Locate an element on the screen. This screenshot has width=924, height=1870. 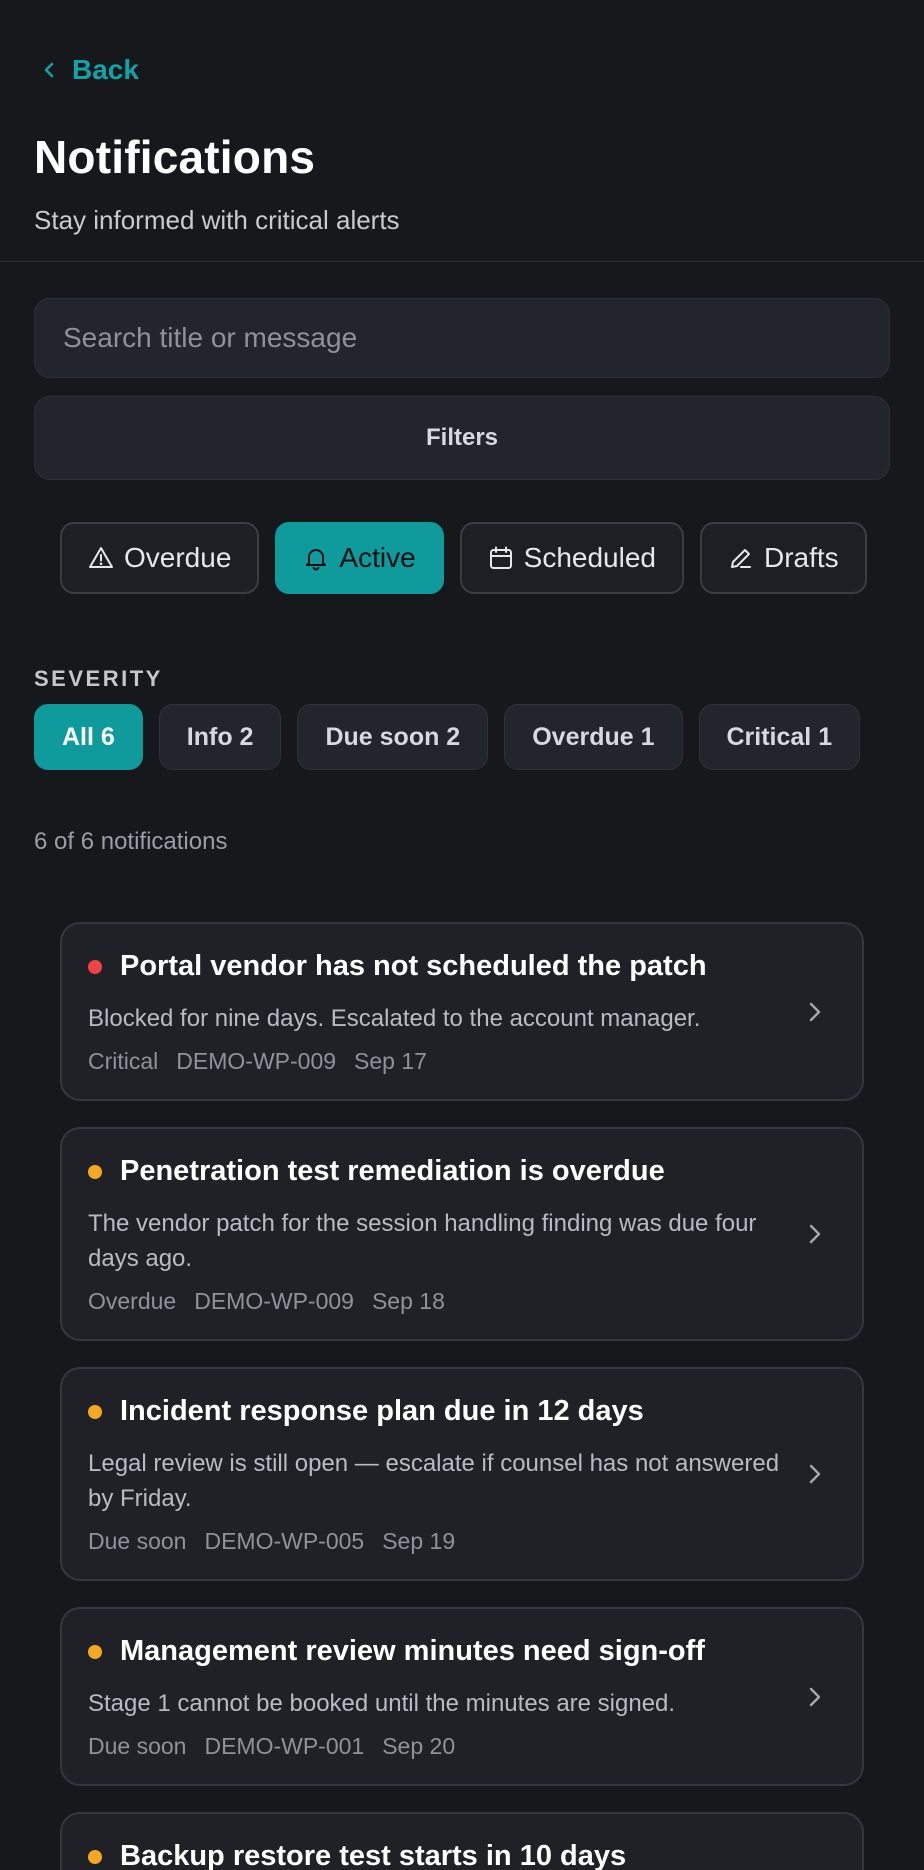
notification-ref: DEMO-WP-005 is located at coordinates (284, 1541).